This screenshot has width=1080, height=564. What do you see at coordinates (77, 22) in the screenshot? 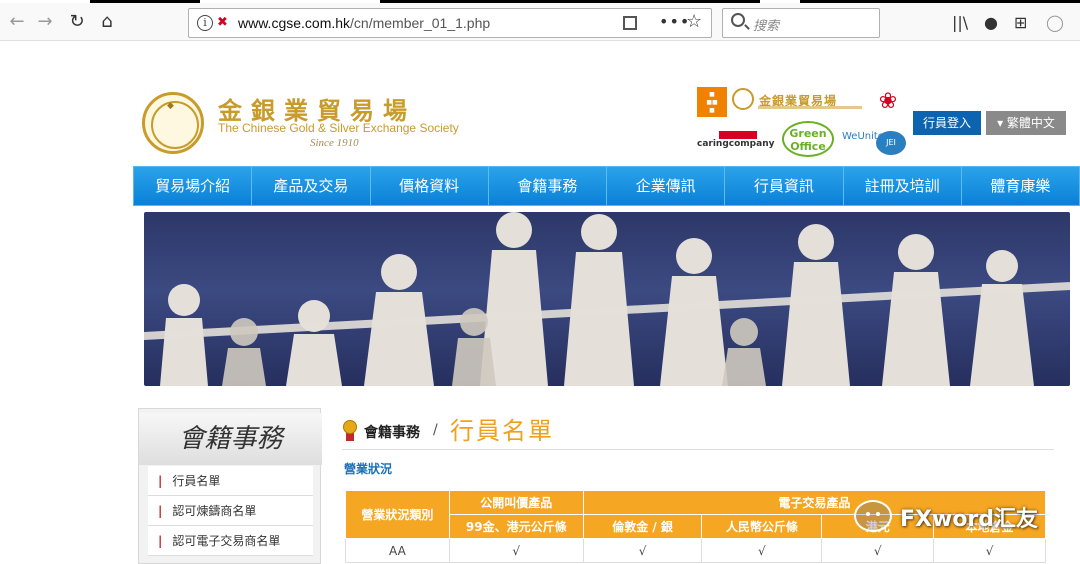
I see `reload-icon: ↻` at bounding box center [77, 22].